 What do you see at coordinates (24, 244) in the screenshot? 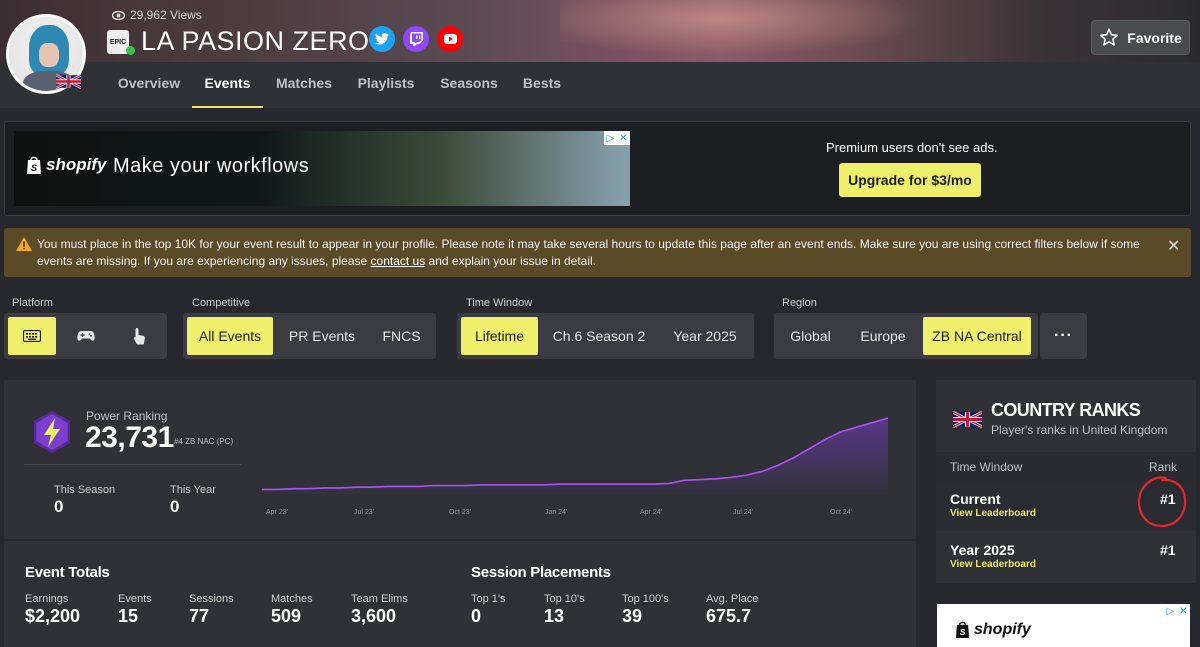
I see `warning-icon` at bounding box center [24, 244].